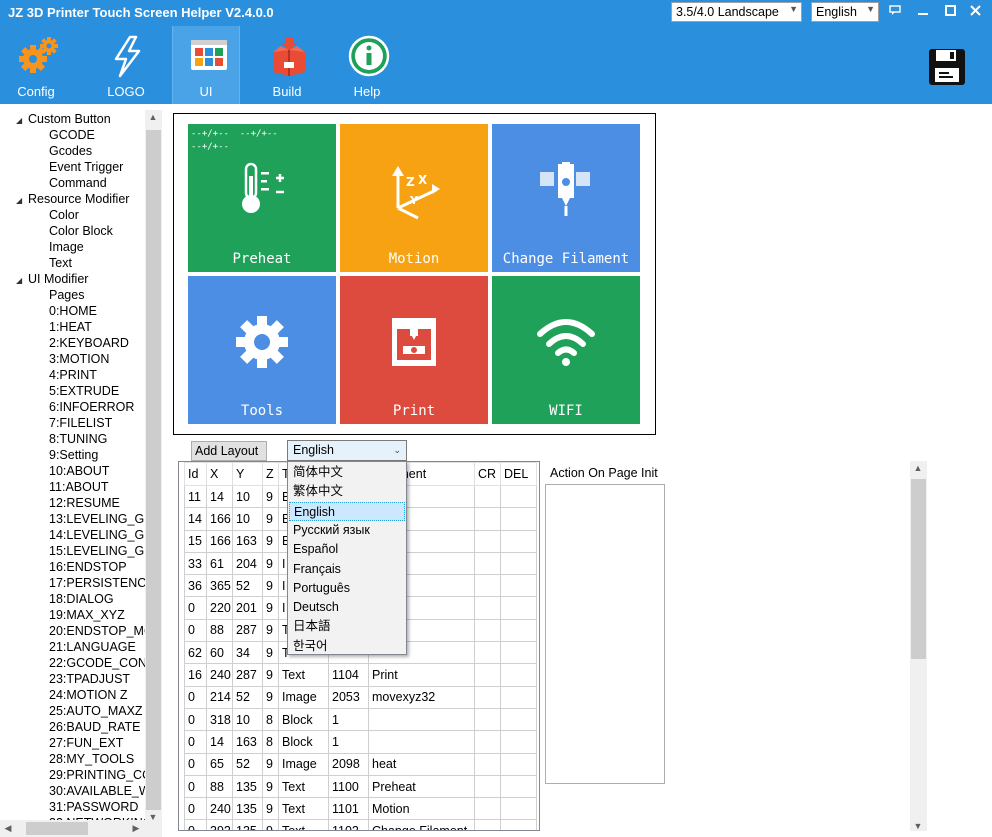 Image resolution: width=992 pixels, height=837 pixels. I want to click on tile-wifi: WIFI, so click(566, 350).